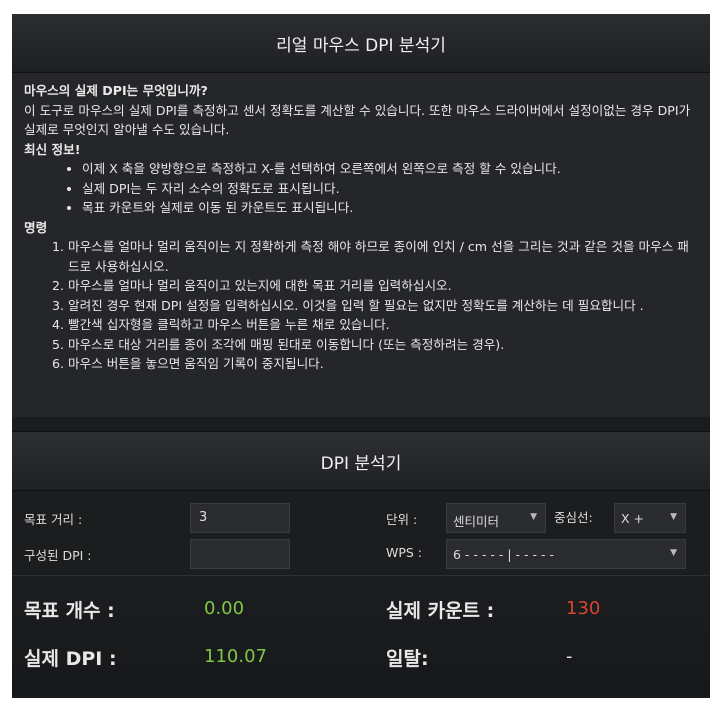 The image size is (722, 710). Describe the element at coordinates (476, 521) in the screenshot. I see `unit-select-value: 센티미터` at that location.